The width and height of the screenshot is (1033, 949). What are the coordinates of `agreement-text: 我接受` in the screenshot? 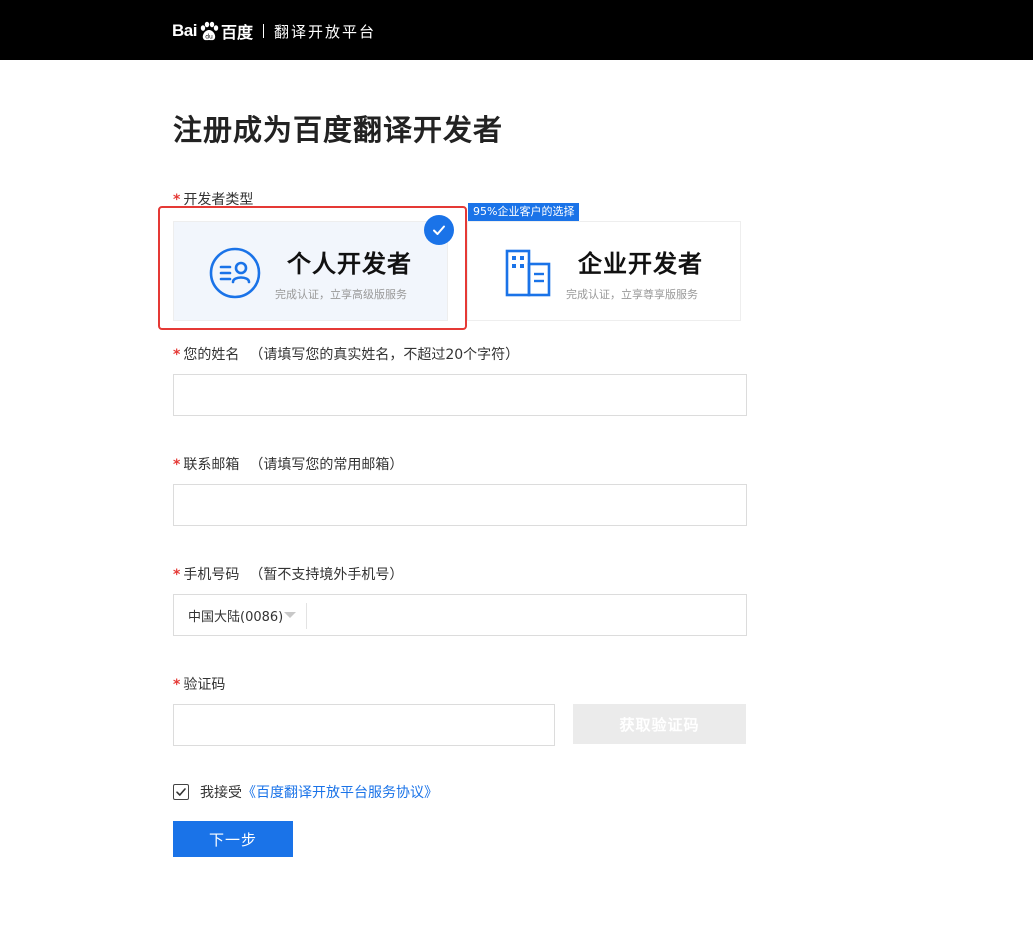 It's located at (221, 793).